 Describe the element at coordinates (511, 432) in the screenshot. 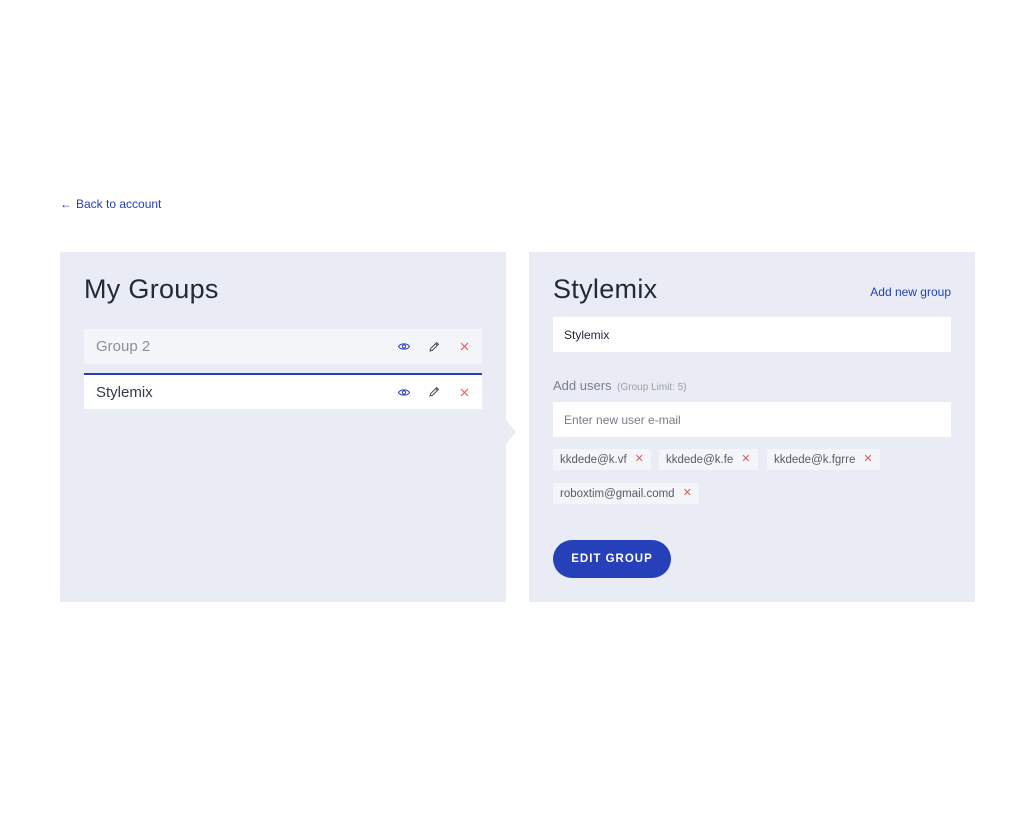

I see `panel-pointer` at that location.